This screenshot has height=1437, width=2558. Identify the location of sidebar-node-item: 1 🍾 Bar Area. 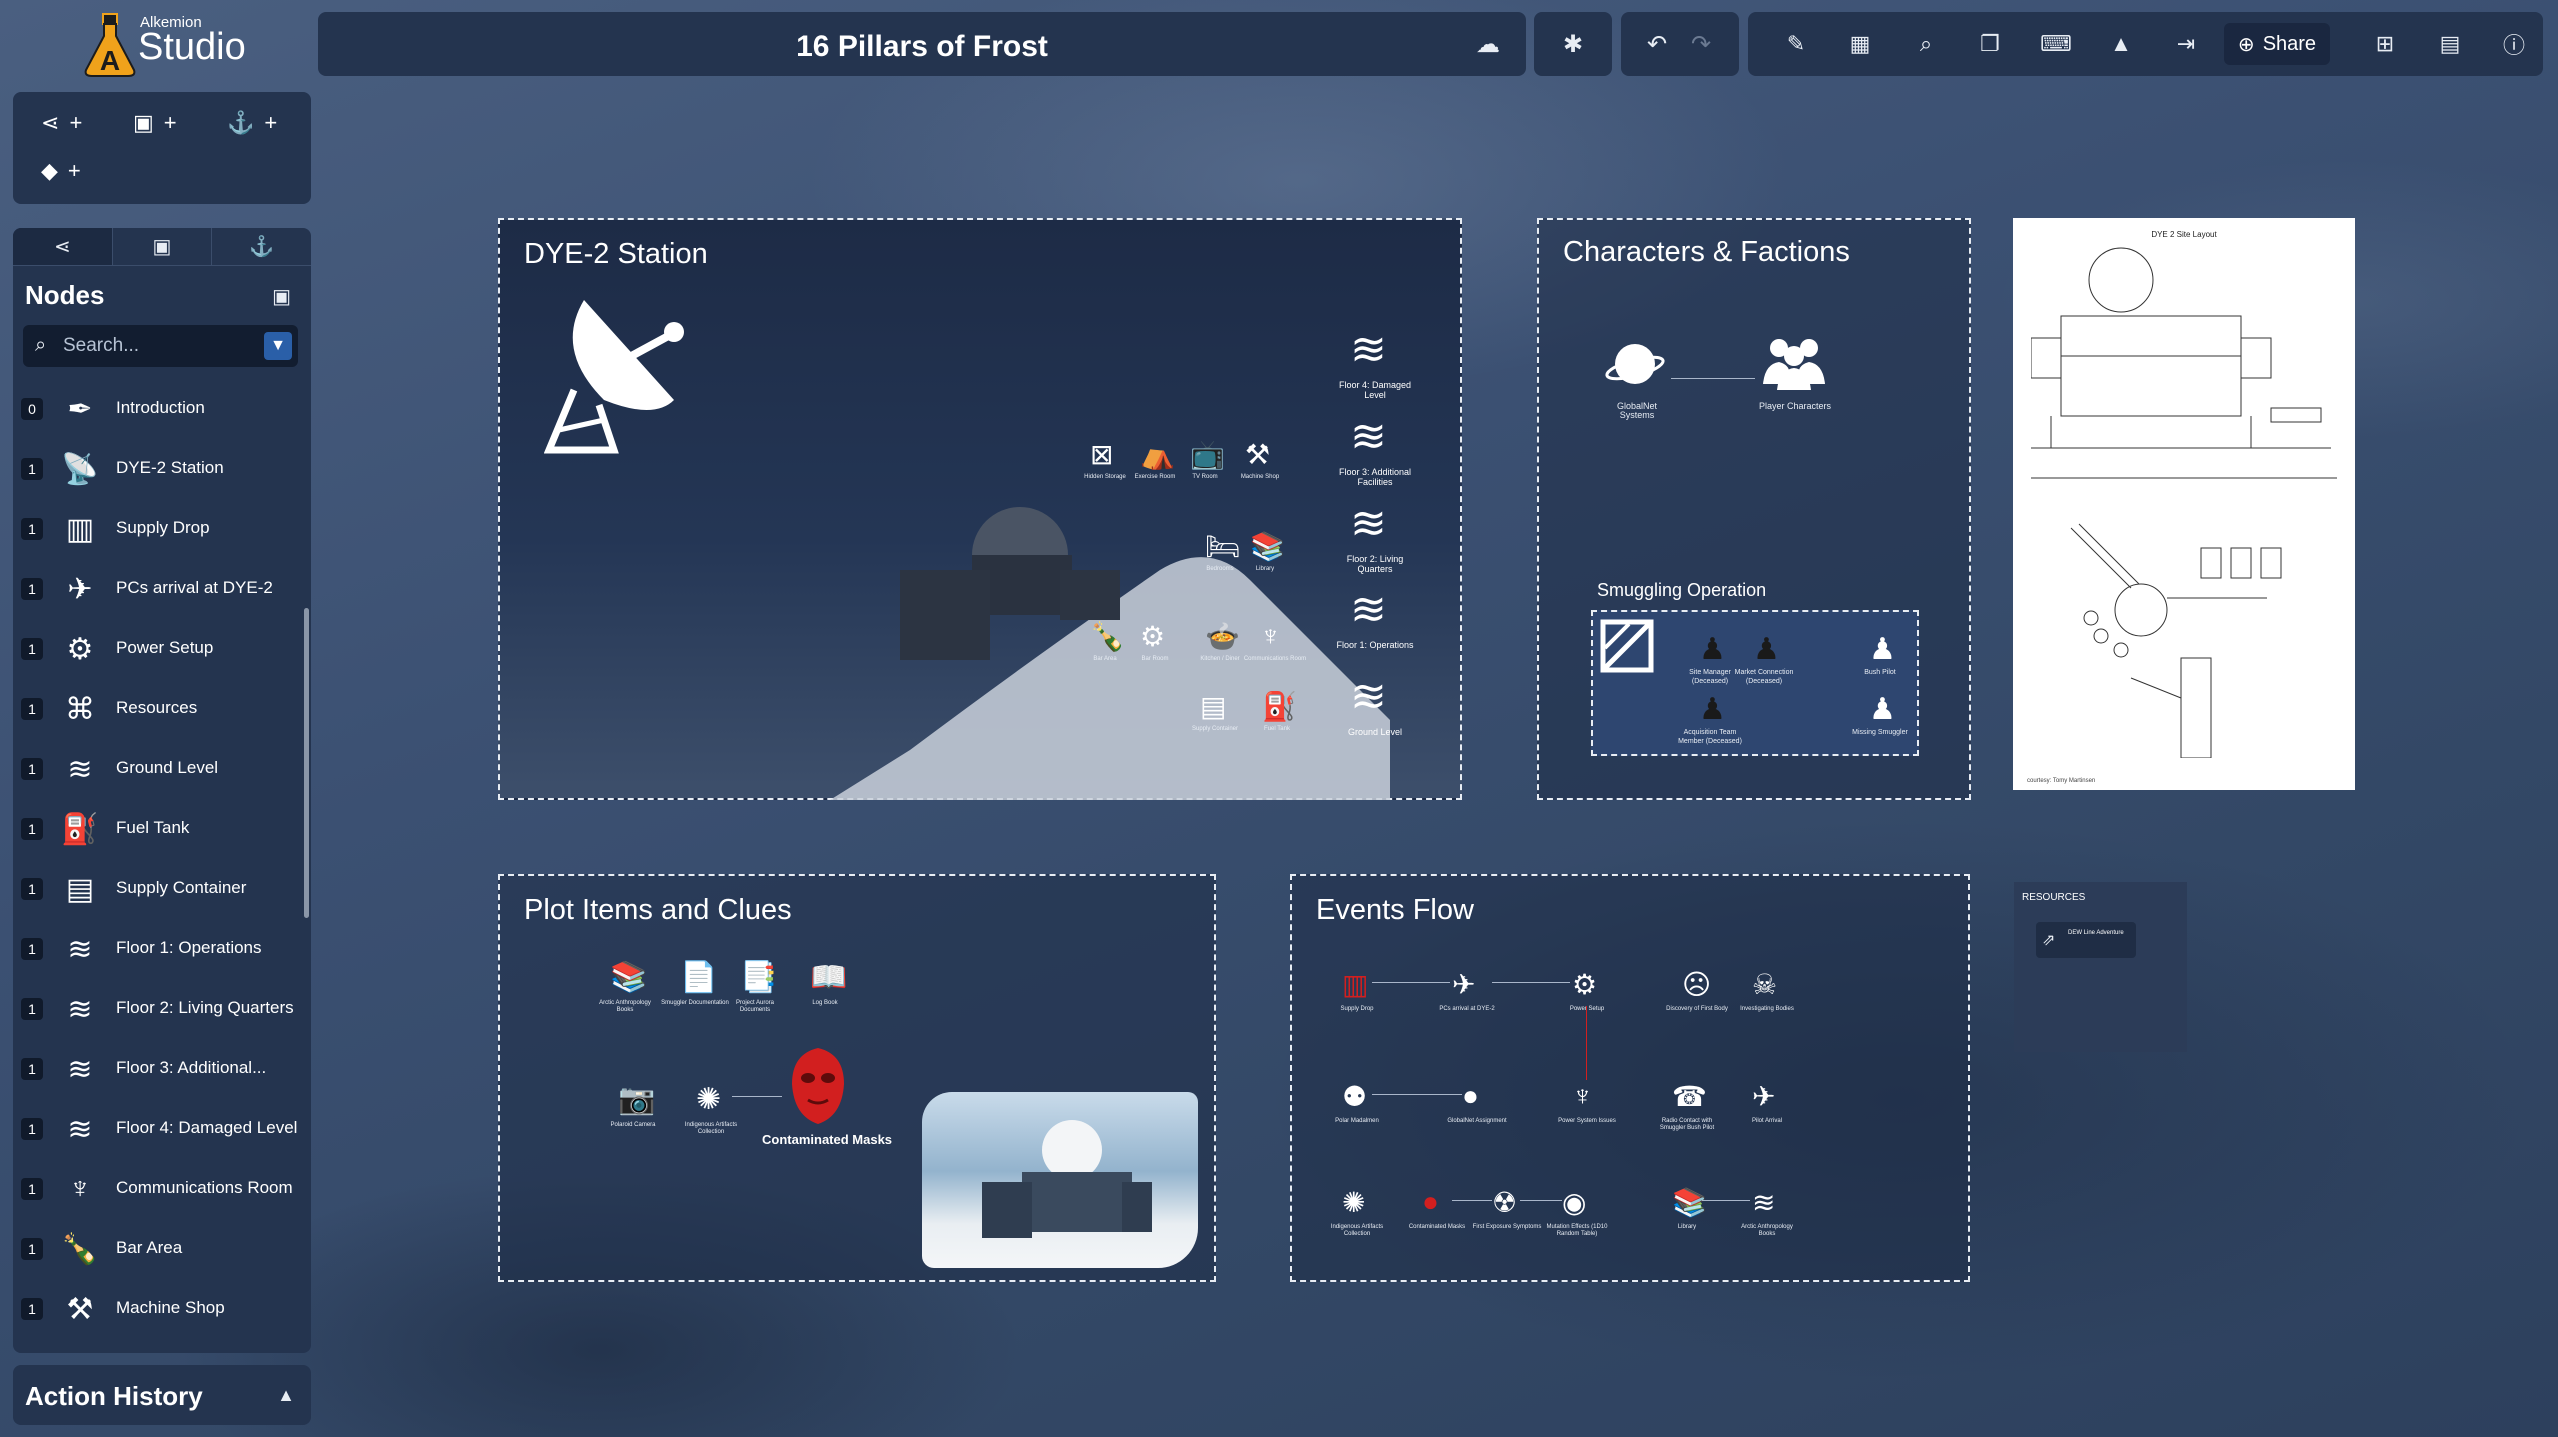
(158, 1248).